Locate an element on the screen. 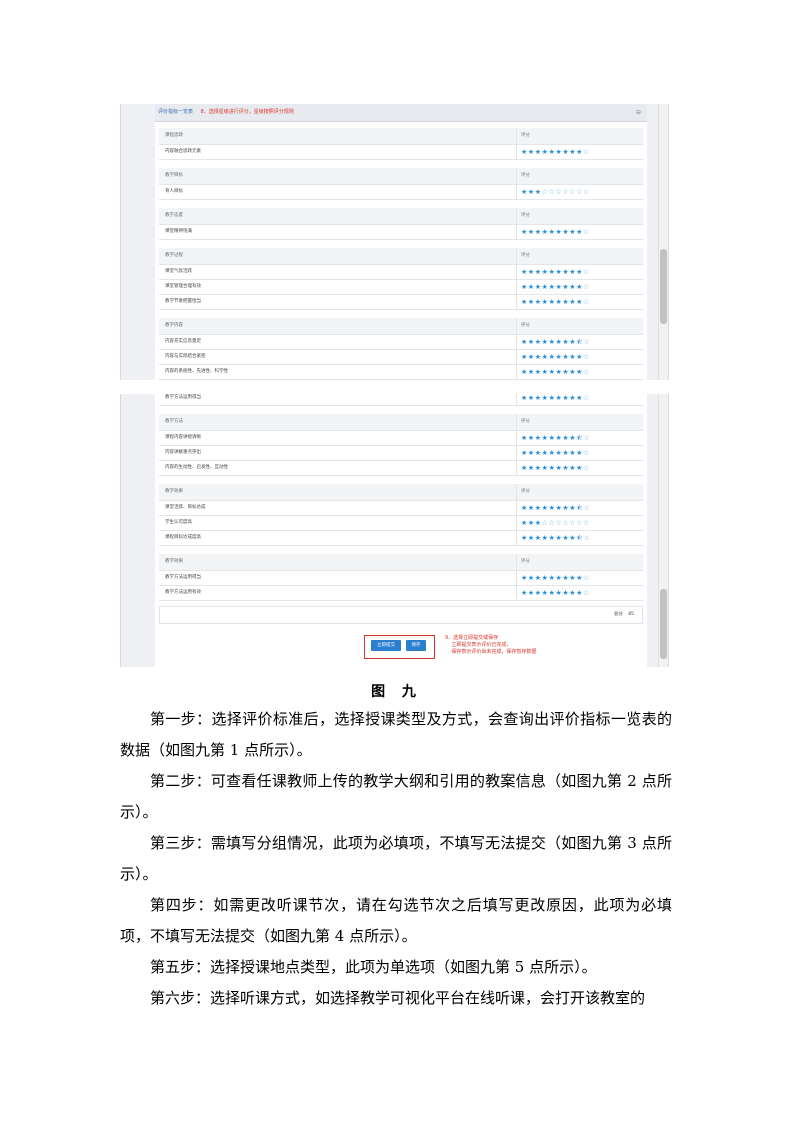 This screenshot has width=793, height=1122. save-button: 保存 is located at coordinates (416, 645).